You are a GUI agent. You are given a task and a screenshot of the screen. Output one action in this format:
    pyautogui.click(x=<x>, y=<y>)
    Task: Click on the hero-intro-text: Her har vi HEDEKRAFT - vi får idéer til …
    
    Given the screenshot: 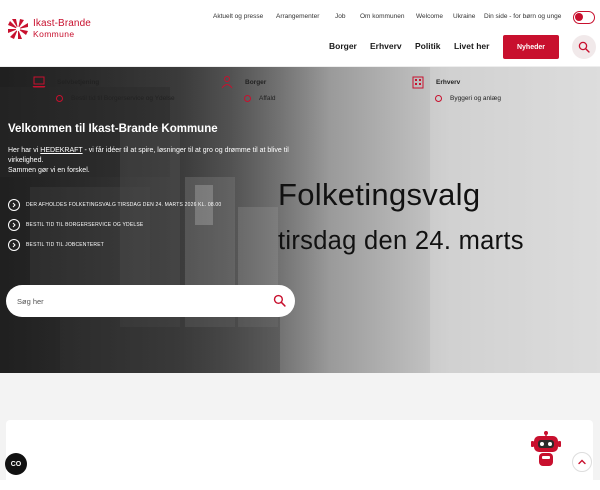 What is the action you would take?
    pyautogui.click(x=153, y=161)
    